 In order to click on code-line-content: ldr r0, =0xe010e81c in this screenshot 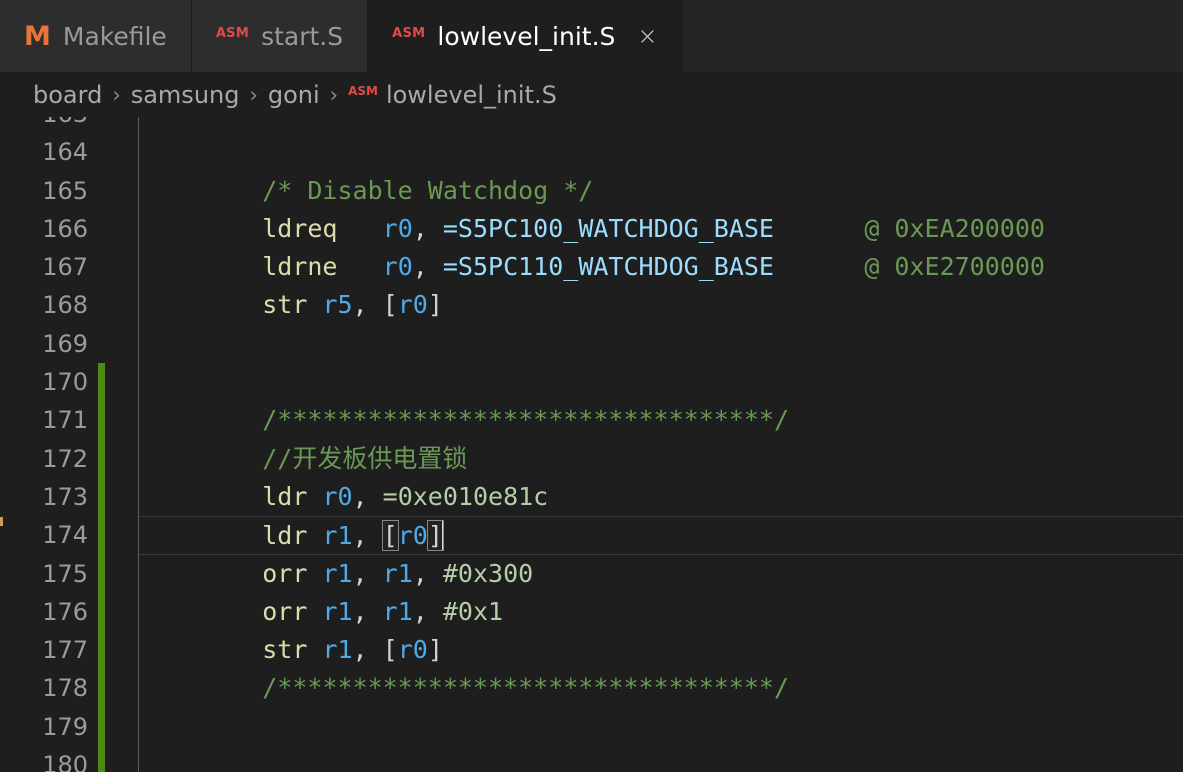, I will do `click(661, 497)`.